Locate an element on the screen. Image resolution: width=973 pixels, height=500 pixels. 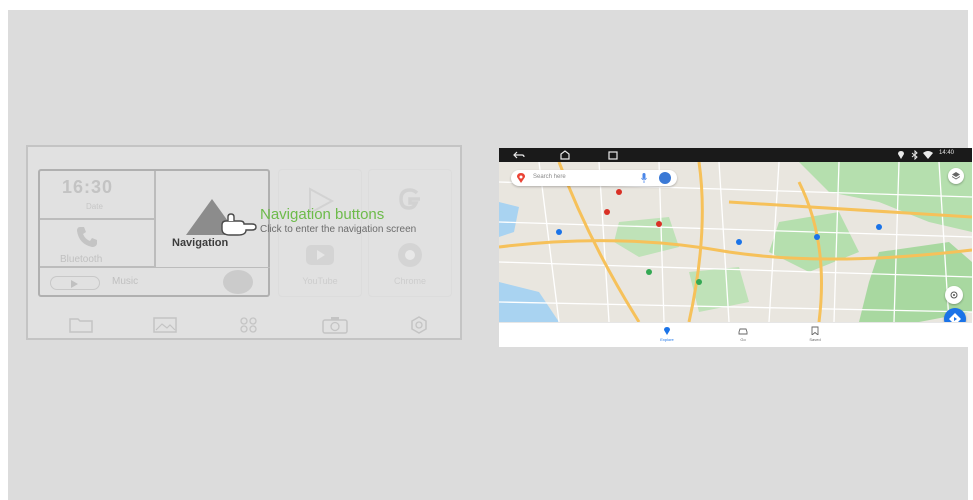
clock-tile: 16:30 Date is located at coordinates (97, 195).